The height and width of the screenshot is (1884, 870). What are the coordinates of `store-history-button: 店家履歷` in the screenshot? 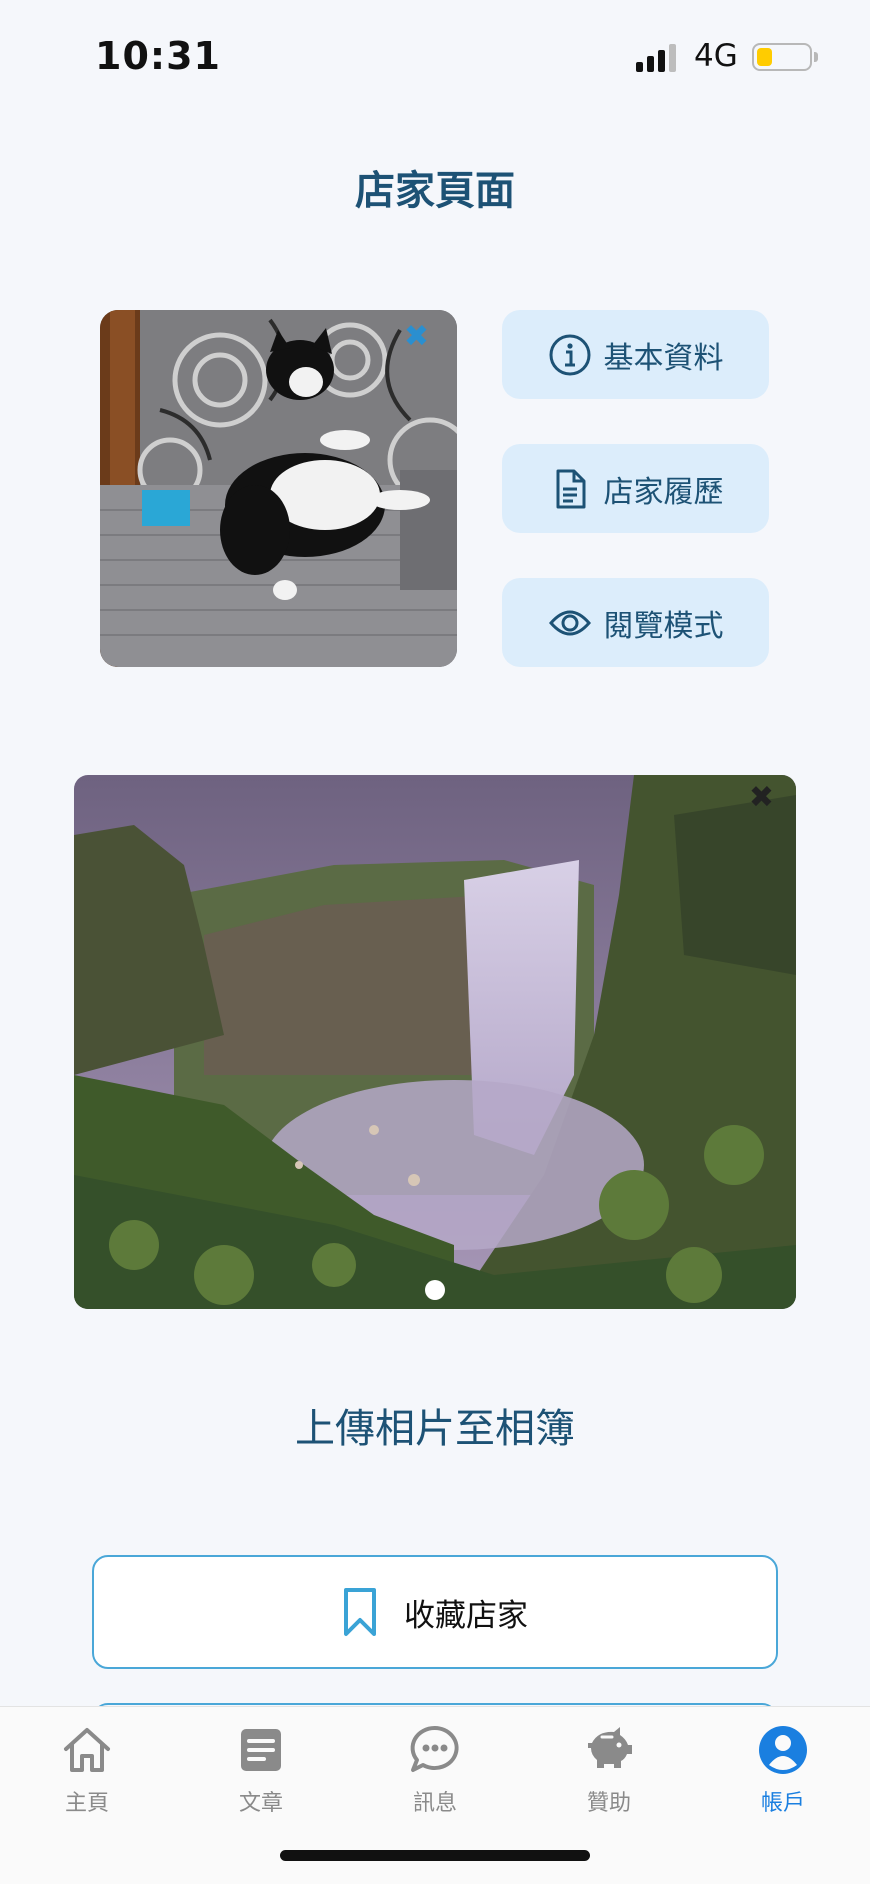 It's located at (635, 488).